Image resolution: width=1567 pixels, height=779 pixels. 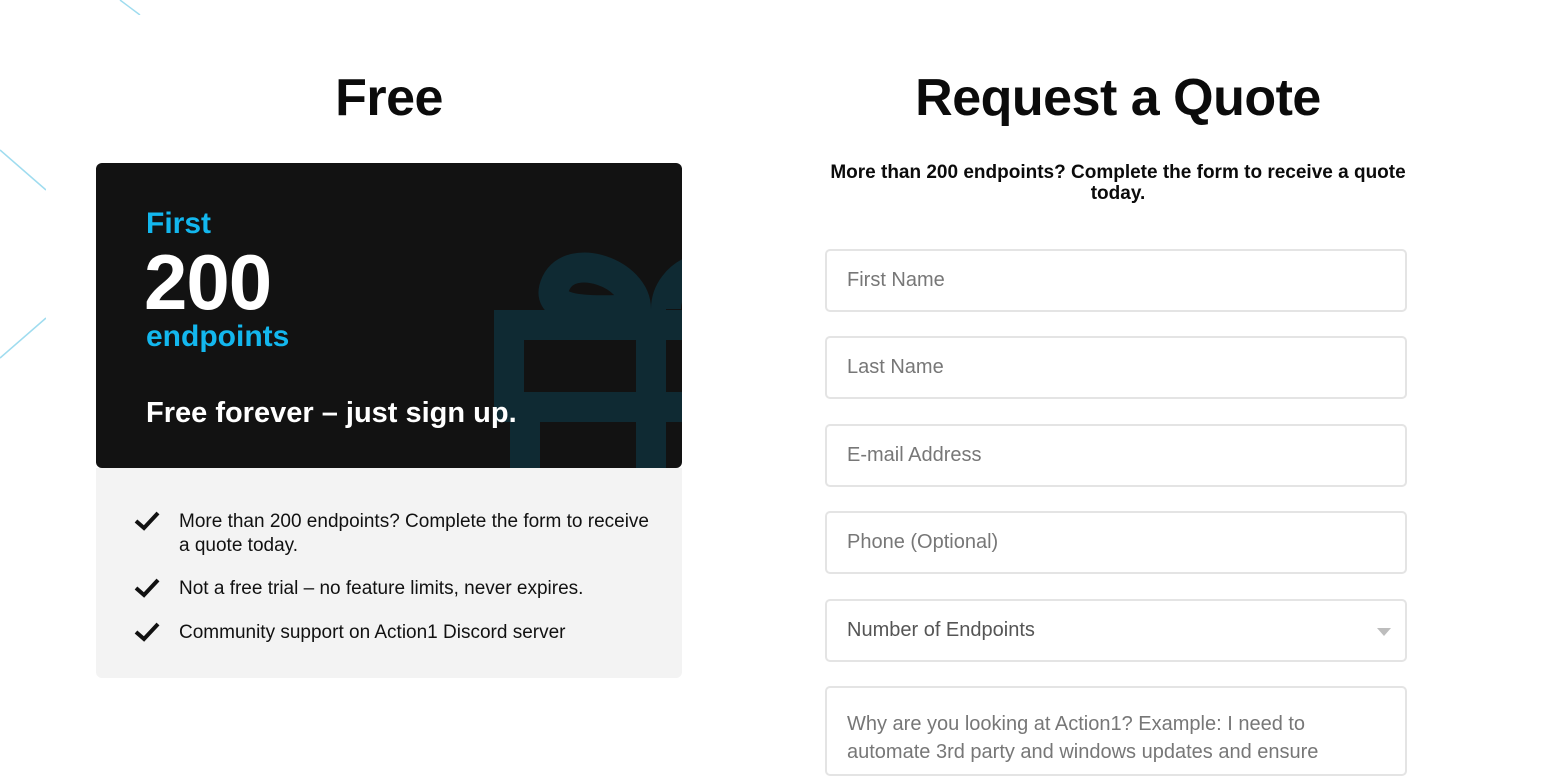 I want to click on endpoints-select-value: Number of Endpoints, so click(x=941, y=630).